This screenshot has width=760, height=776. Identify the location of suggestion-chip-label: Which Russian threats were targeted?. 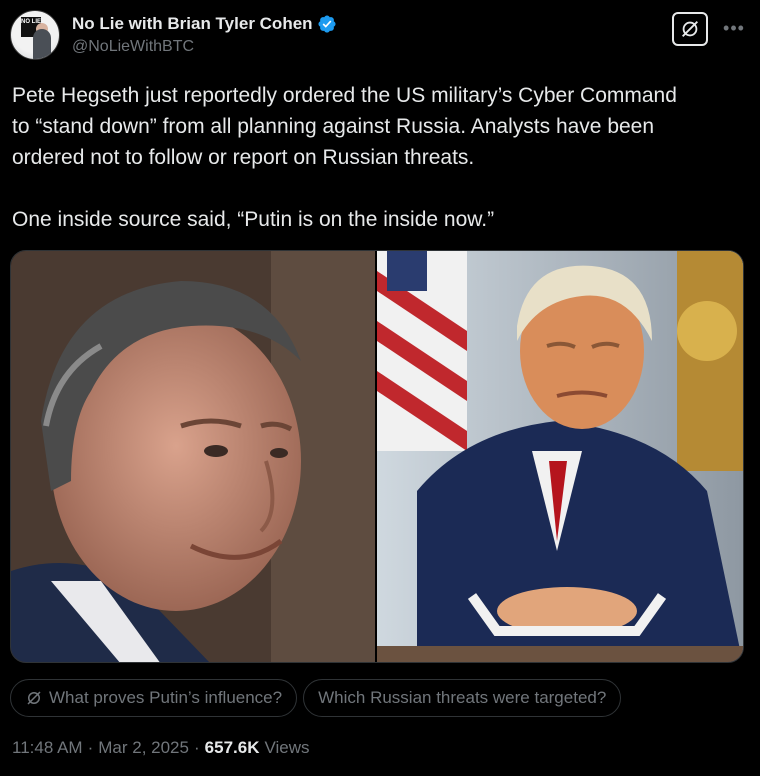
(462, 697).